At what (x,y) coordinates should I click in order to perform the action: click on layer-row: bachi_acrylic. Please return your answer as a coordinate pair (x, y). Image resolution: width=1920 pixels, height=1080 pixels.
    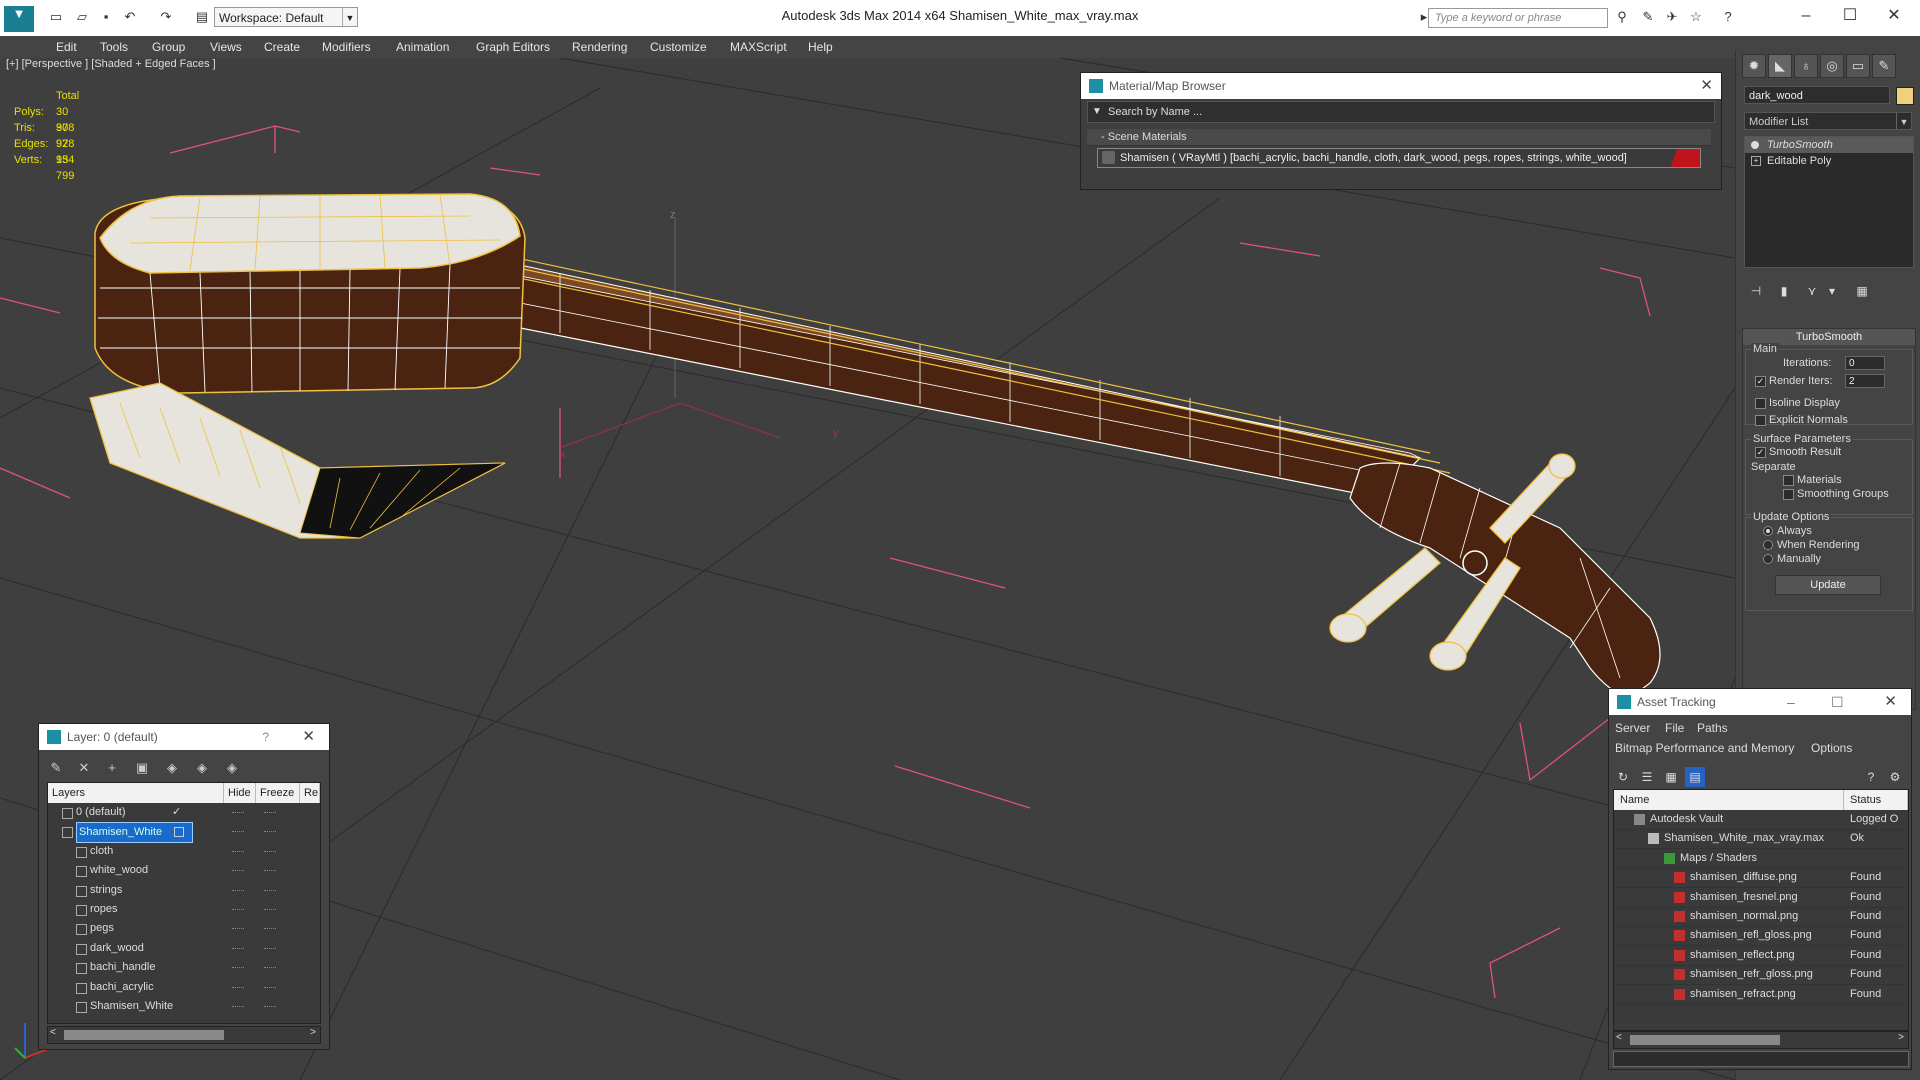
    Looking at the image, I should click on (184, 987).